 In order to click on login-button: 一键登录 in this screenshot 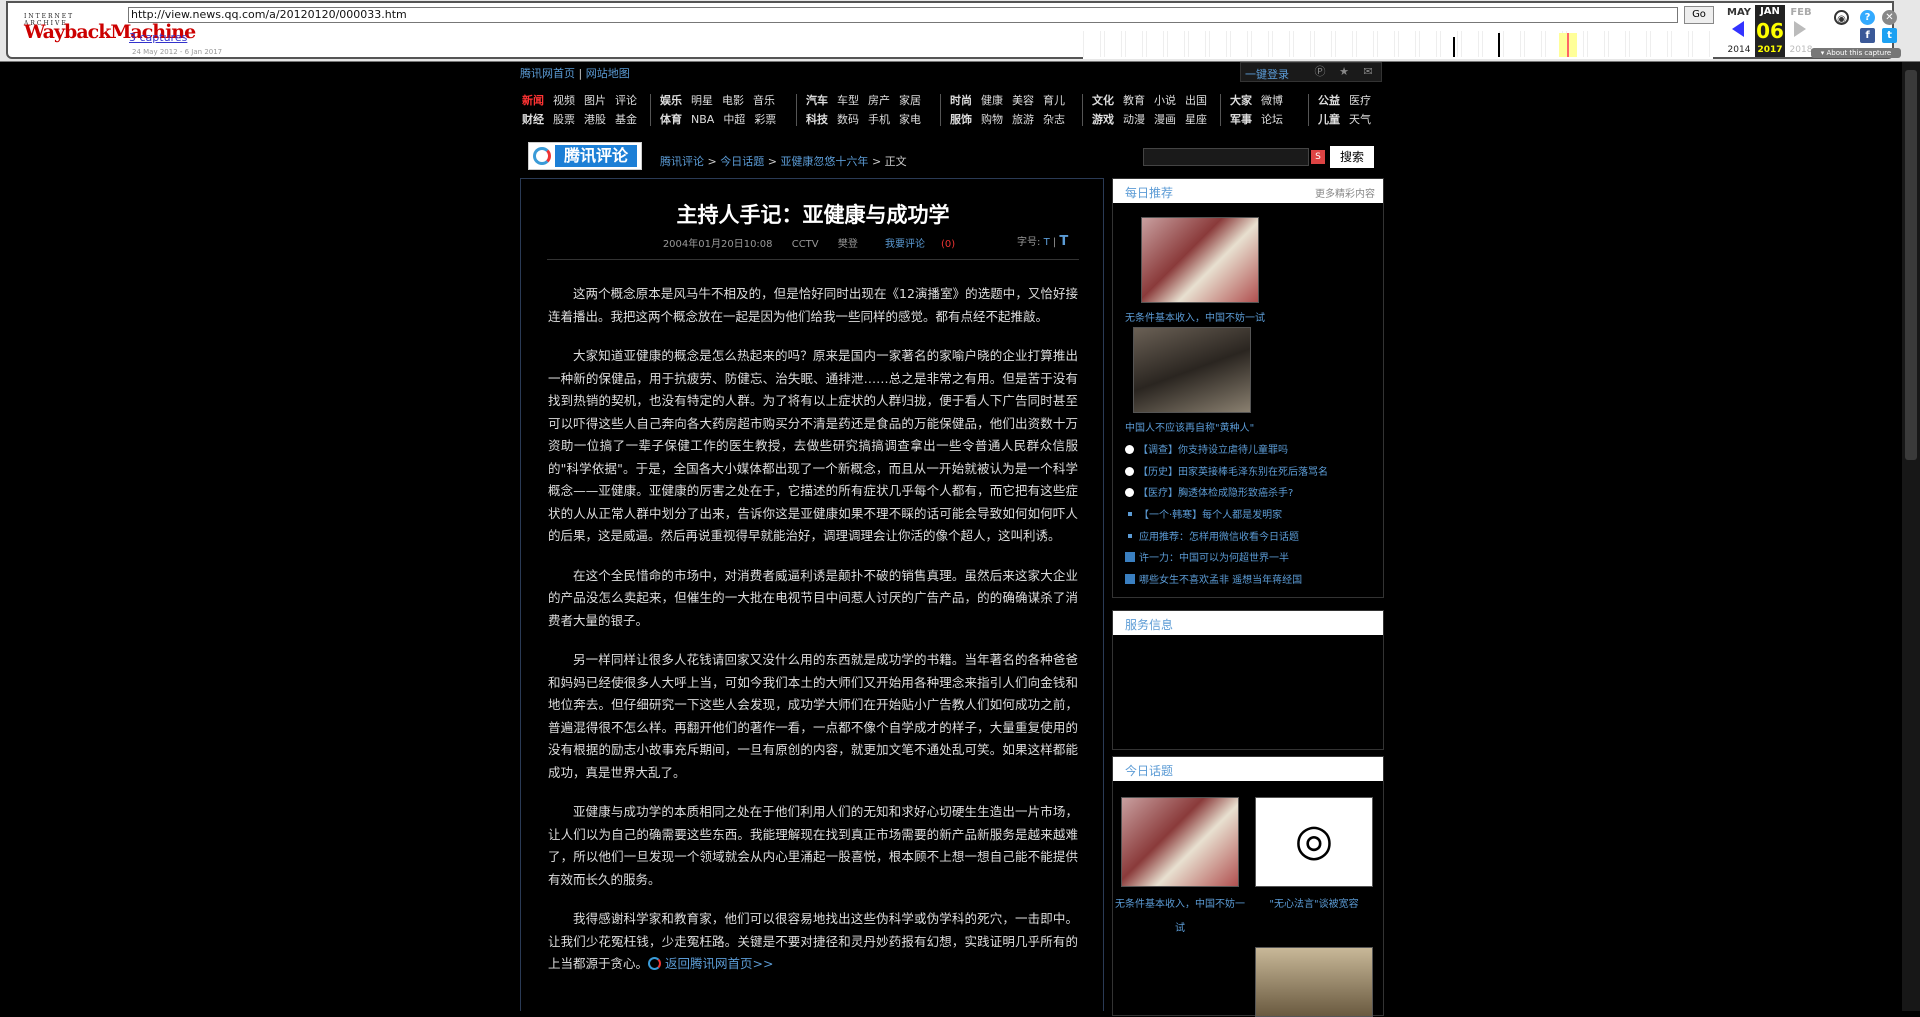, I will do `click(1267, 74)`.